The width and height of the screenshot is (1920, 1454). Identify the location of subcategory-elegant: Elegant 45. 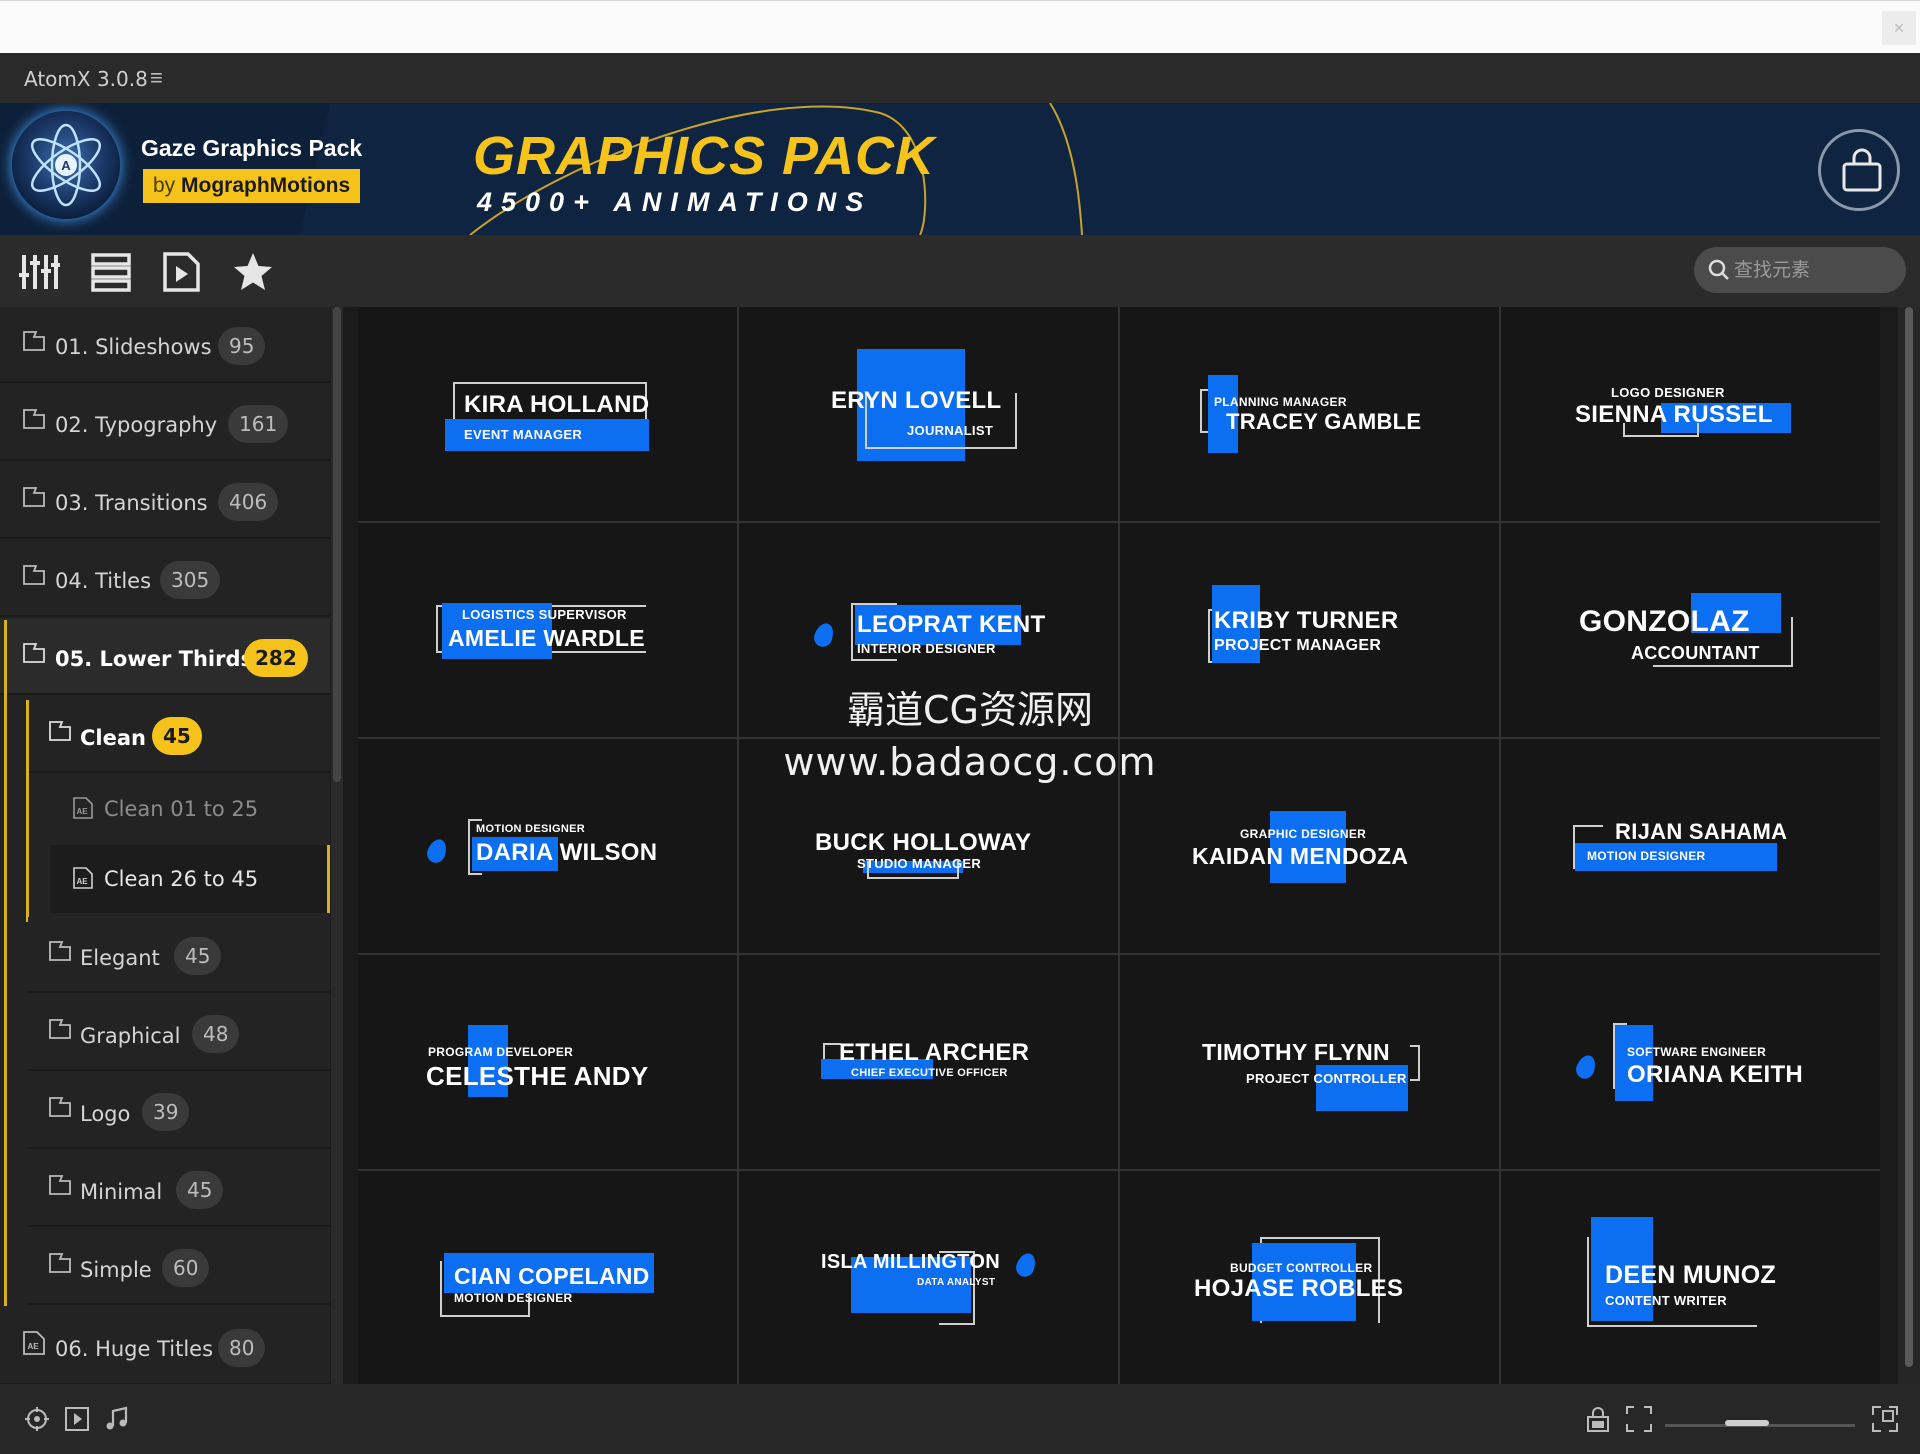
(179, 955).